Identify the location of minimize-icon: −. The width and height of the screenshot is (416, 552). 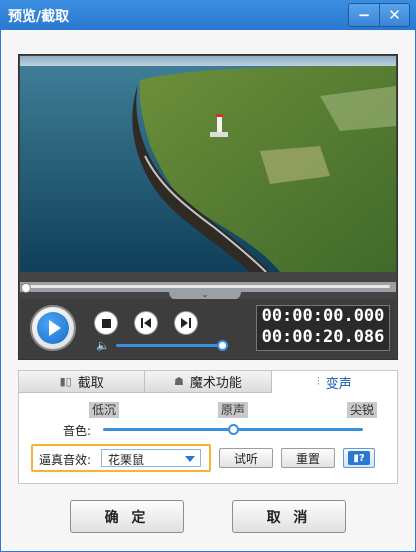
(364, 15).